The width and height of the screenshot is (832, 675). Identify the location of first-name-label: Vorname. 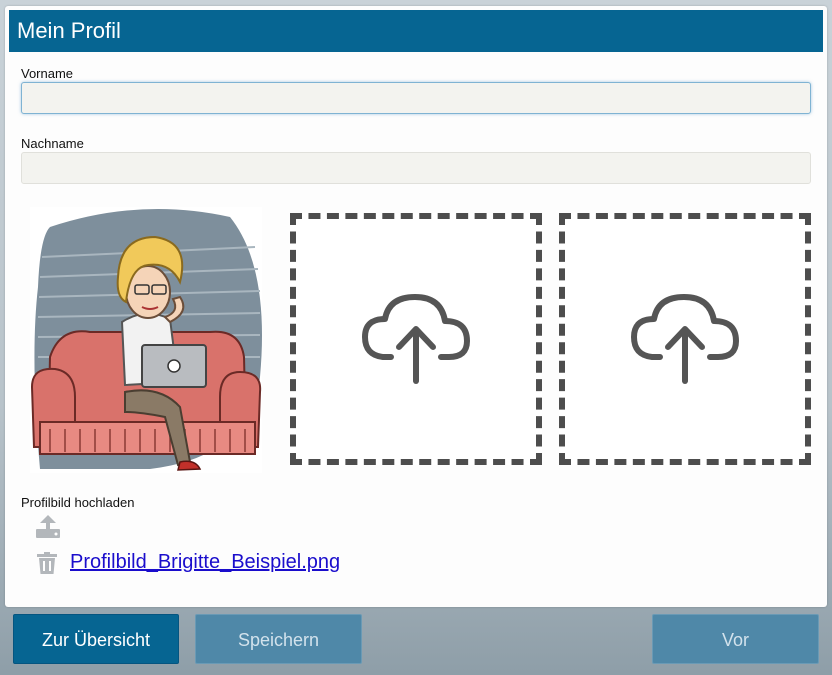
(47, 73).